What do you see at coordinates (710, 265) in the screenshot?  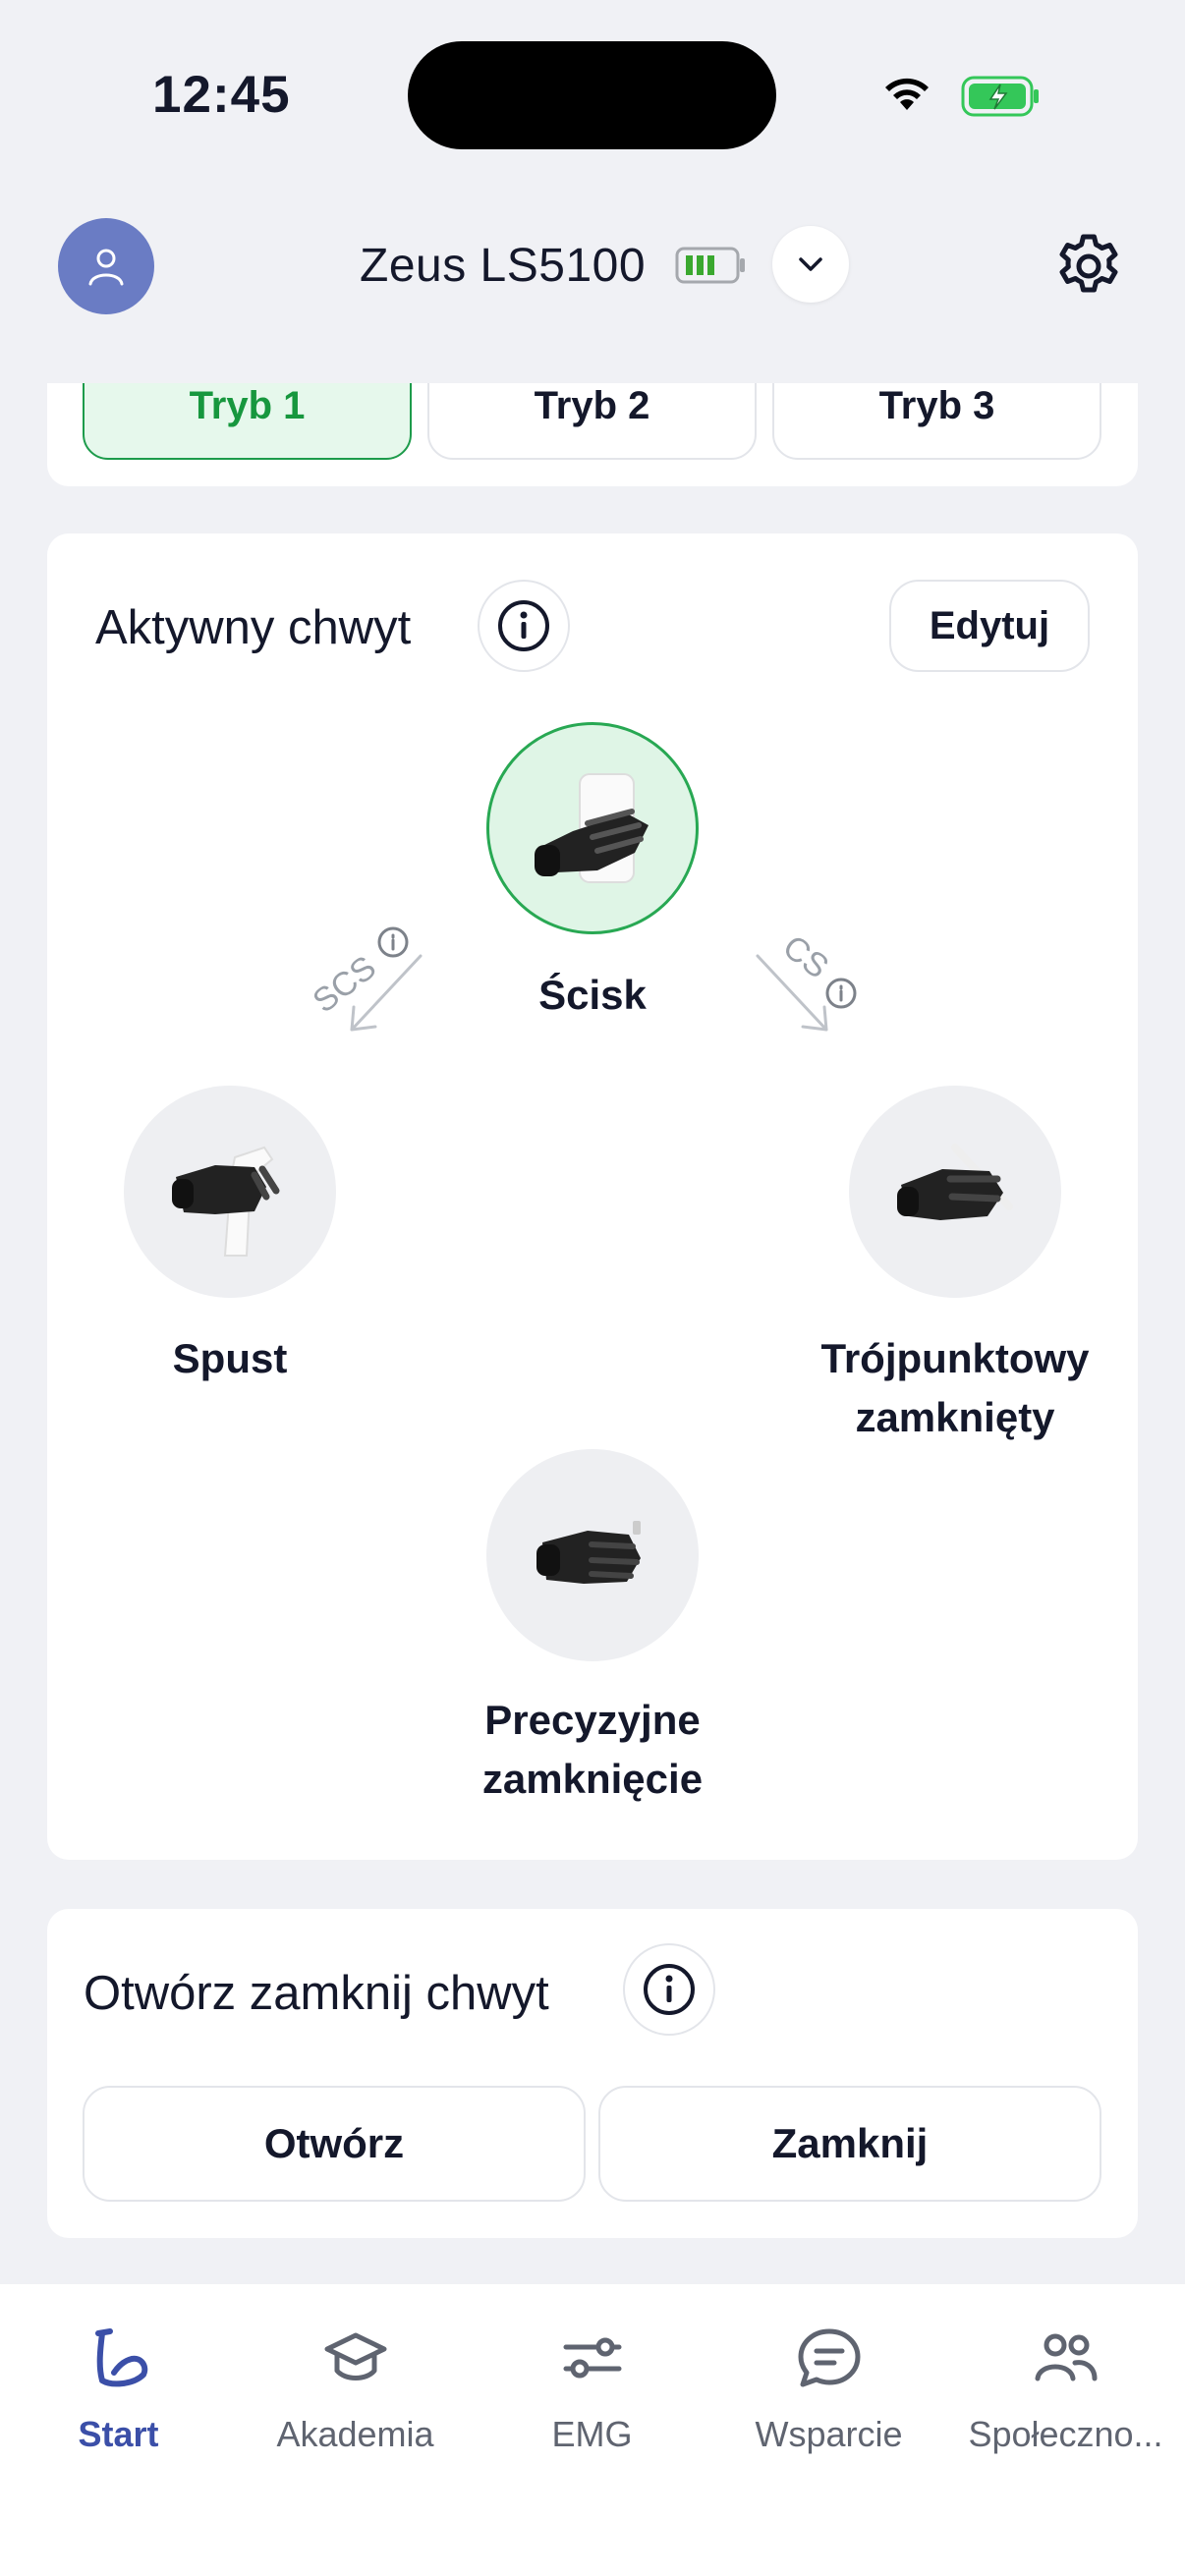 I see `device-battery-icon` at bounding box center [710, 265].